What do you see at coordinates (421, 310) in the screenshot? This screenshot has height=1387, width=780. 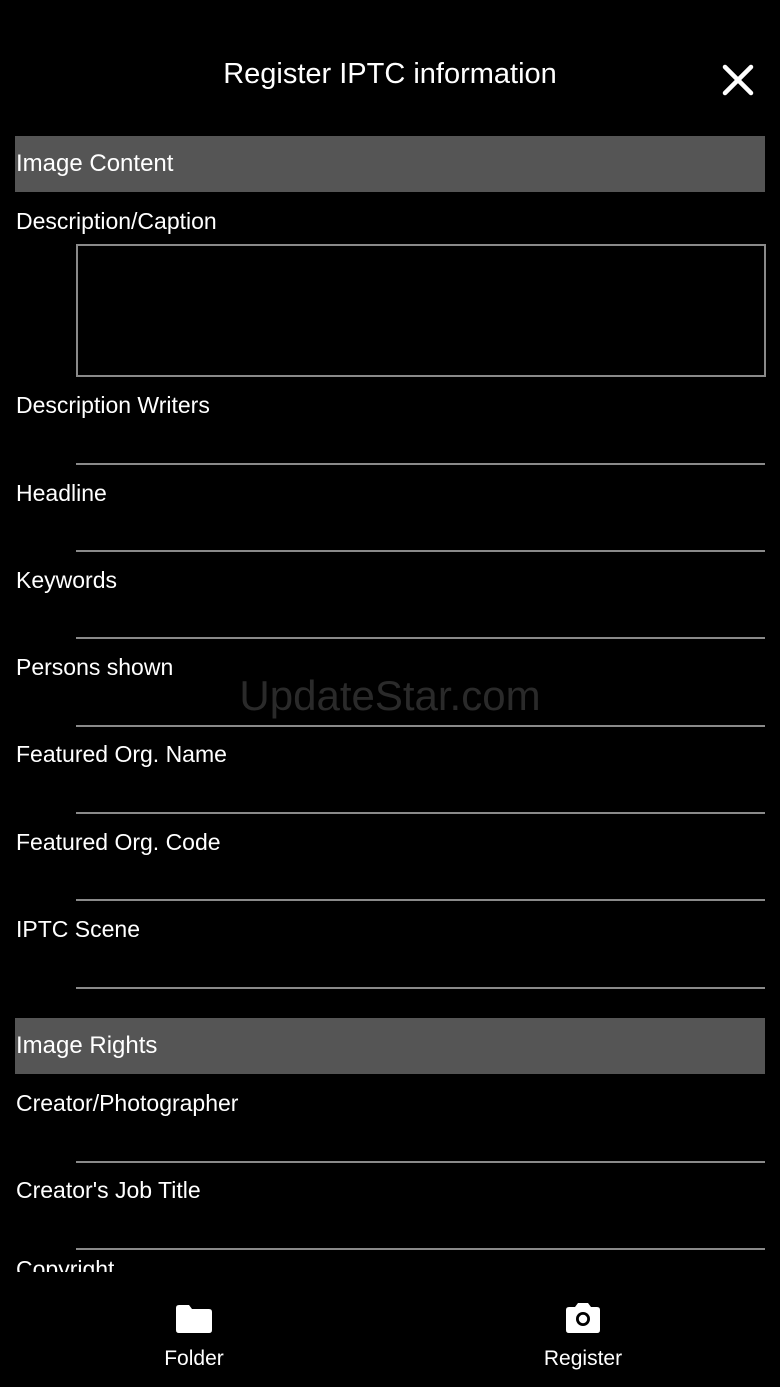 I see `description-caption-input` at bounding box center [421, 310].